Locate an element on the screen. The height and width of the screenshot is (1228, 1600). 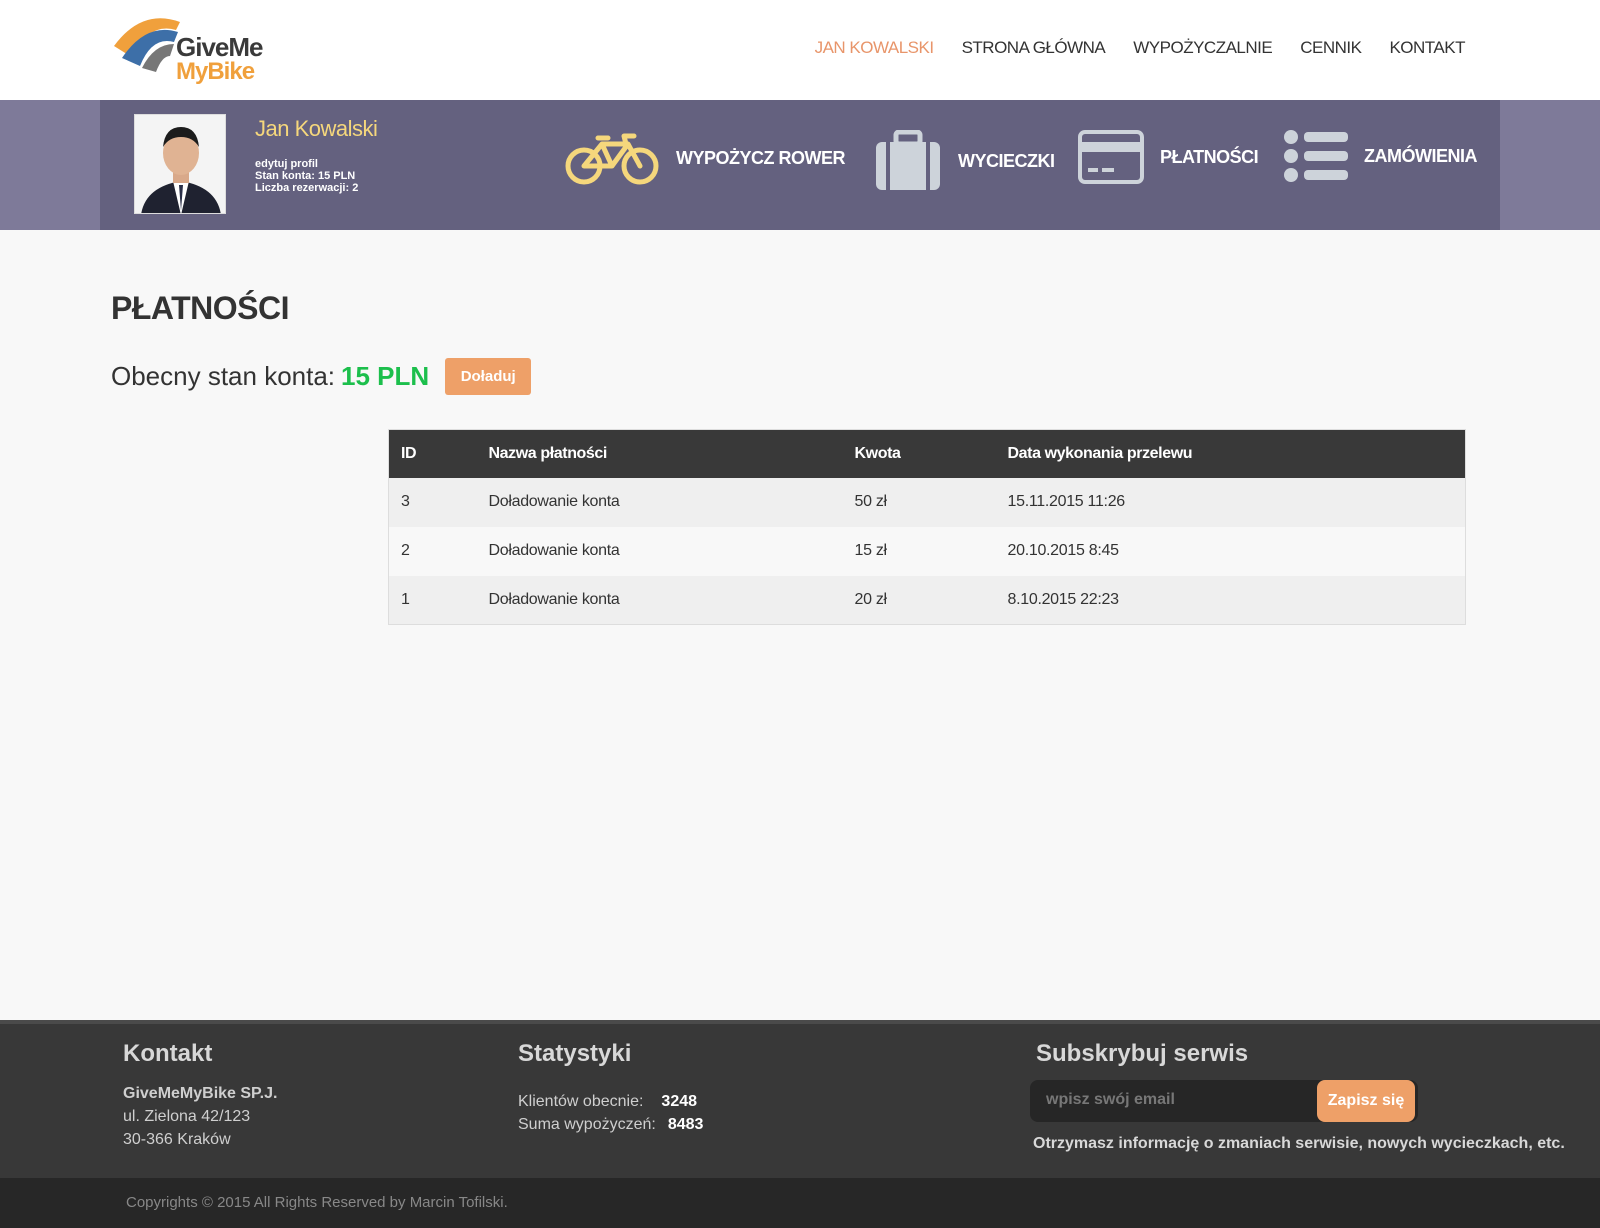
footer-subscribe-title: Subskrybuj serwis is located at coordinates (1142, 1053).